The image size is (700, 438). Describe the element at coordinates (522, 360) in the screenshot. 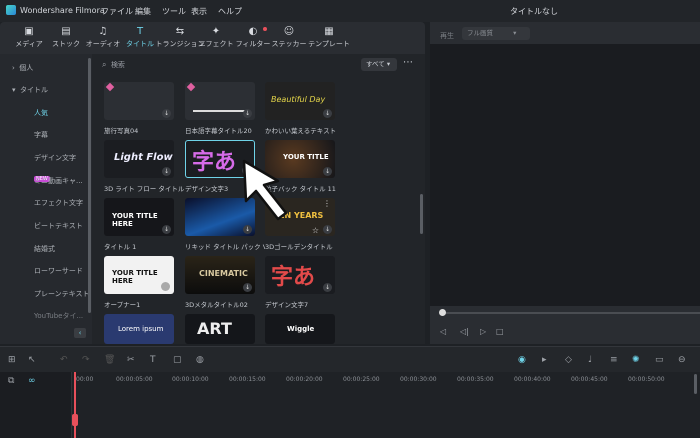

I see `render-icon: ◉` at that location.